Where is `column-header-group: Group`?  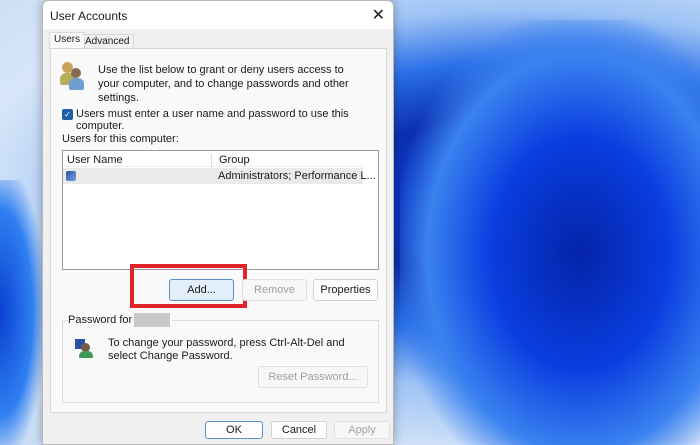 column-header-group: Group is located at coordinates (234, 160).